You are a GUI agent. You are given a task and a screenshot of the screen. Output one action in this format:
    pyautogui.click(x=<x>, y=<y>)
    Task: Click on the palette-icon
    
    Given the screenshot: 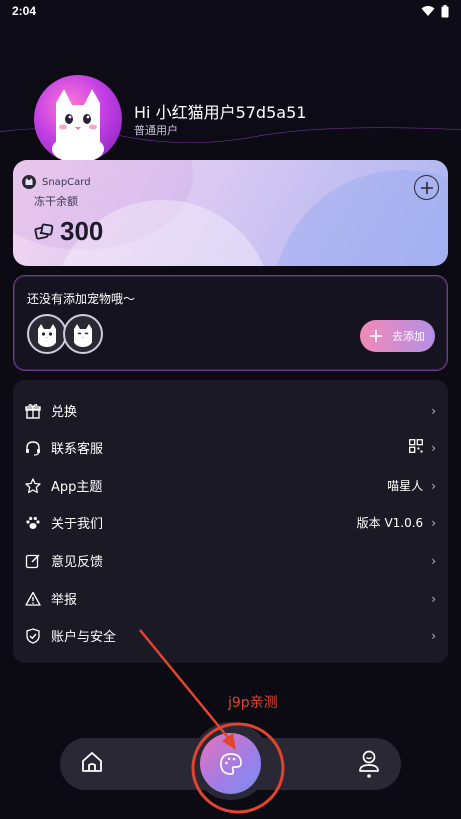 What is the action you would take?
    pyautogui.click(x=230, y=763)
    